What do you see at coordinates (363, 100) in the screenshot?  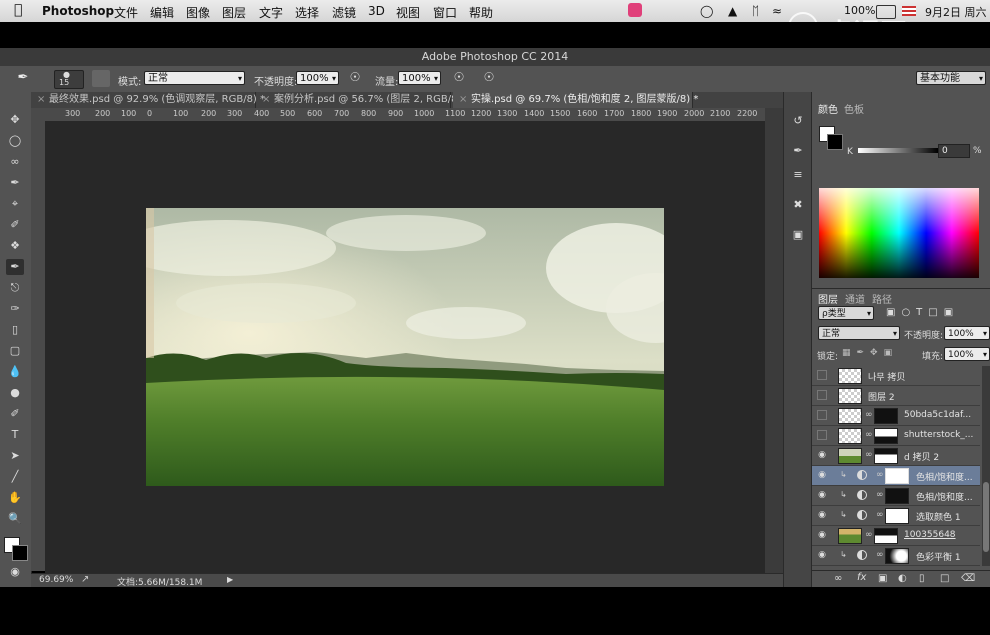 I see `tab-case-analysis: × 案例分析.psd @ 56.7% (图层 2, RGB/8) *` at bounding box center [363, 100].